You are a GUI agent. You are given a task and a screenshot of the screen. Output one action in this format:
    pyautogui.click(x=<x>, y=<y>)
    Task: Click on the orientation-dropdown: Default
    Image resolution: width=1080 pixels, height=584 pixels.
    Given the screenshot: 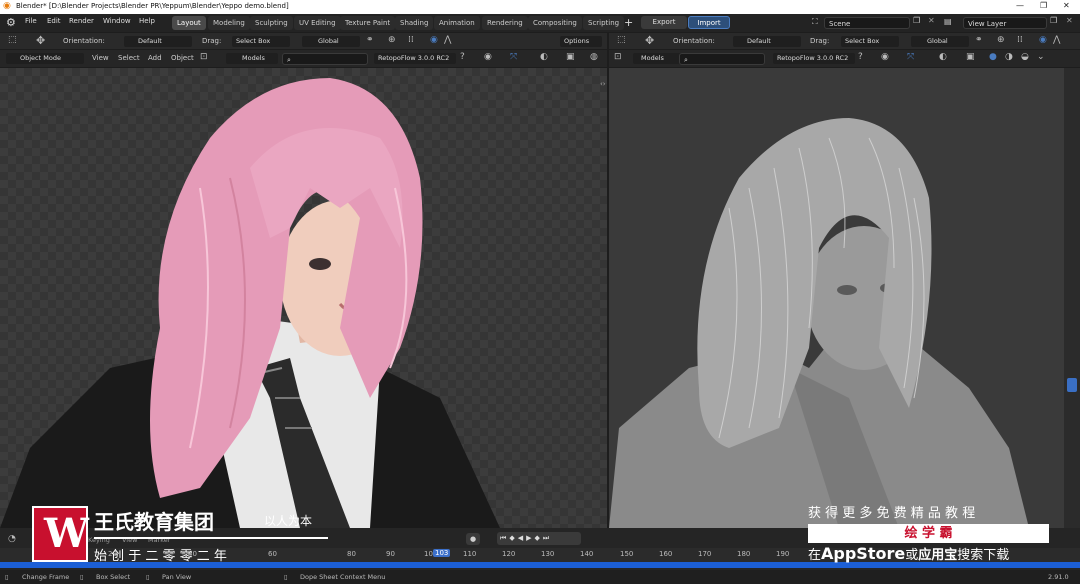 What is the action you would take?
    pyautogui.click(x=158, y=41)
    